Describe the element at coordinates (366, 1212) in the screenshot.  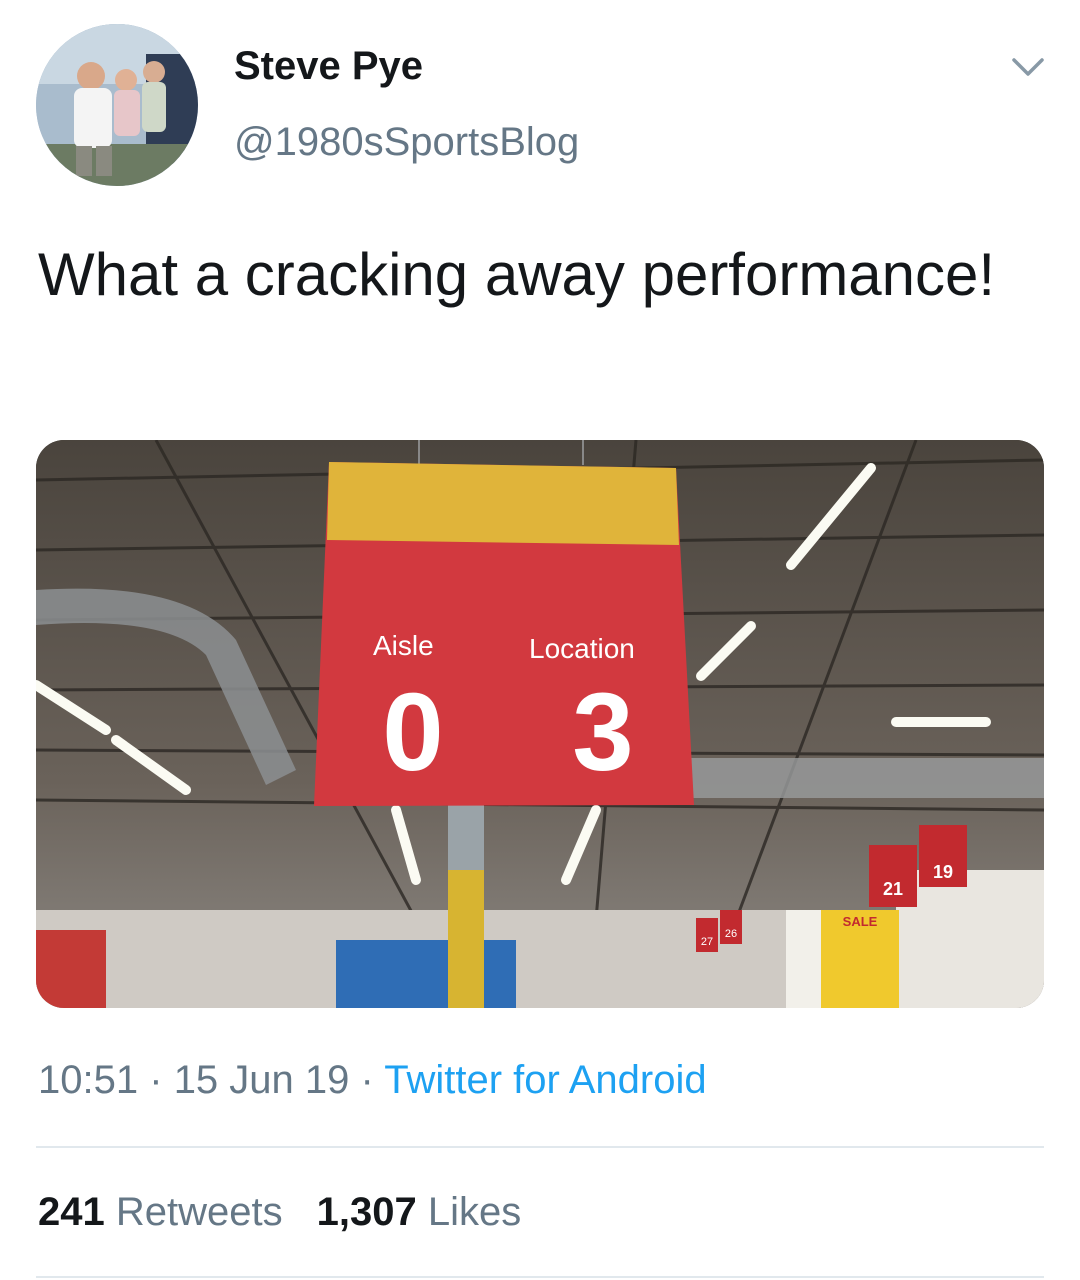
I see `likes-count: 1,307` at that location.